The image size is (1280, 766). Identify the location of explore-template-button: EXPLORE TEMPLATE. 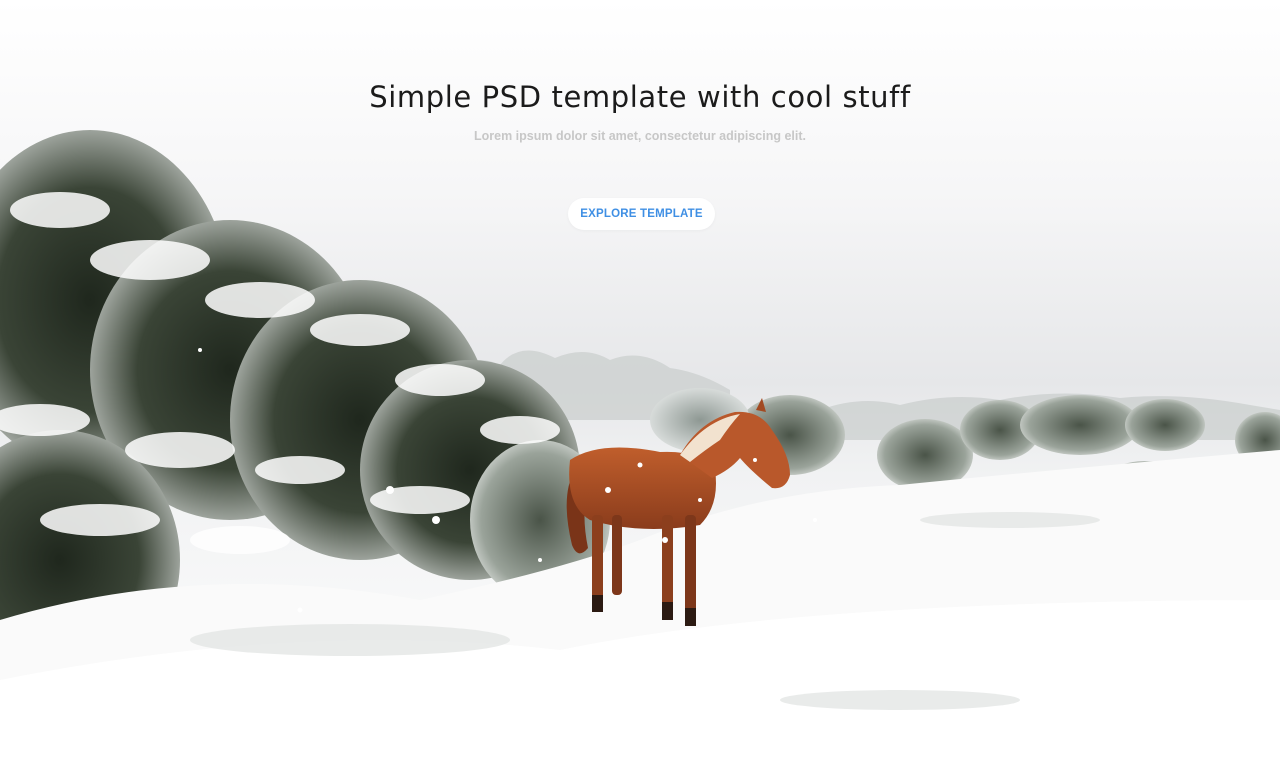
(641, 214).